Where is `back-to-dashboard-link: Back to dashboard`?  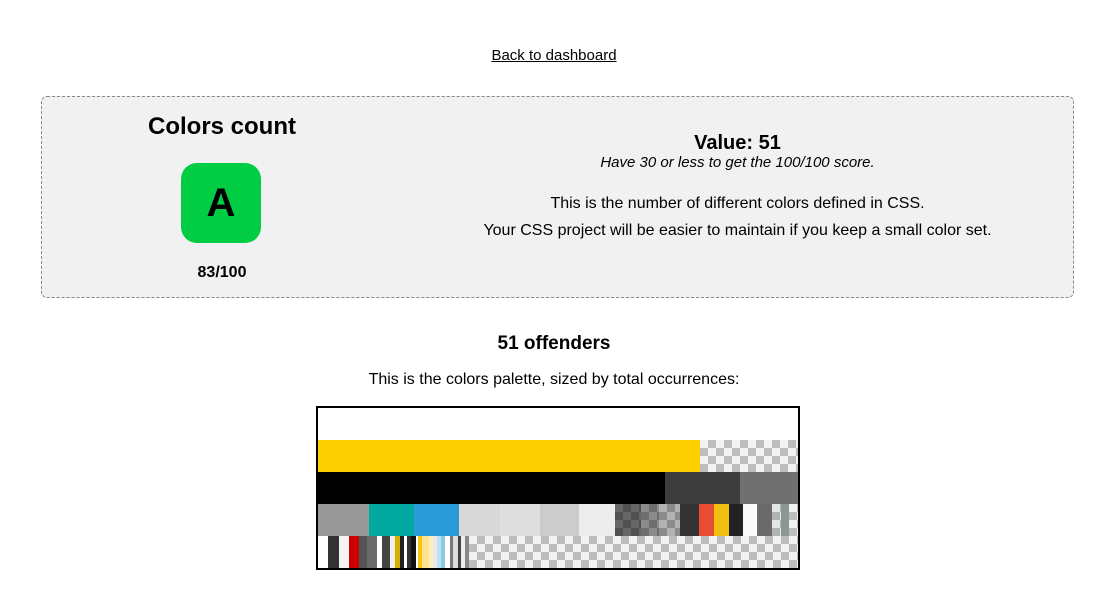 back-to-dashboard-link: Back to dashboard is located at coordinates (553, 55).